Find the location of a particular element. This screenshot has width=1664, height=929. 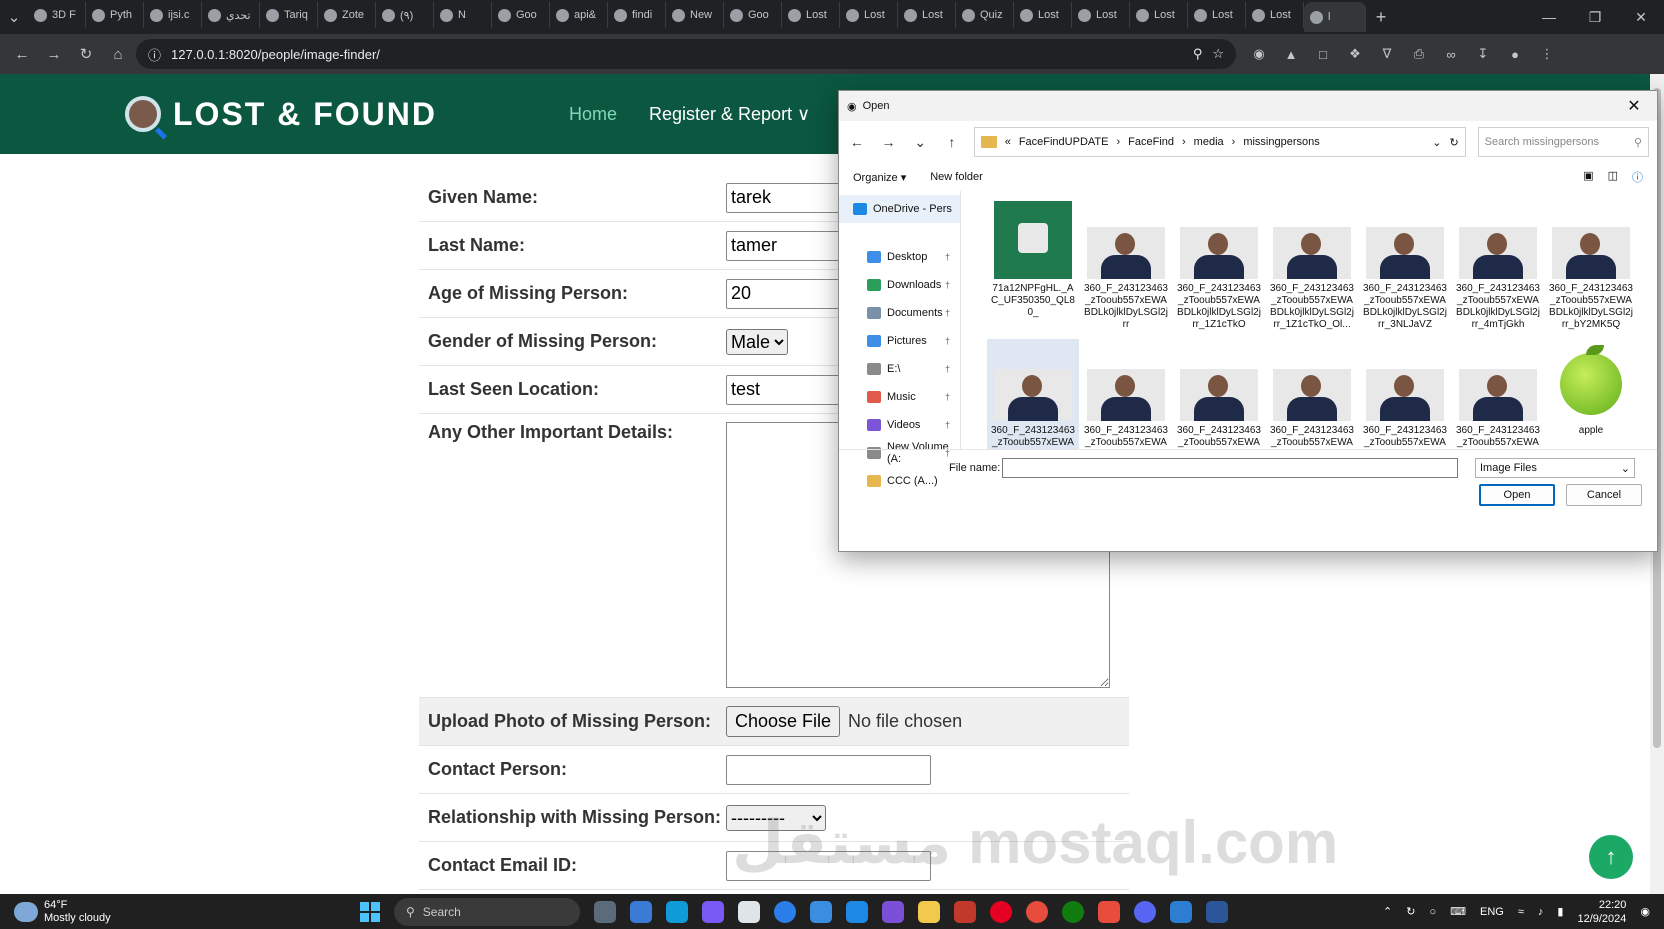

extension-icon: ◉ is located at coordinates (1259, 54).